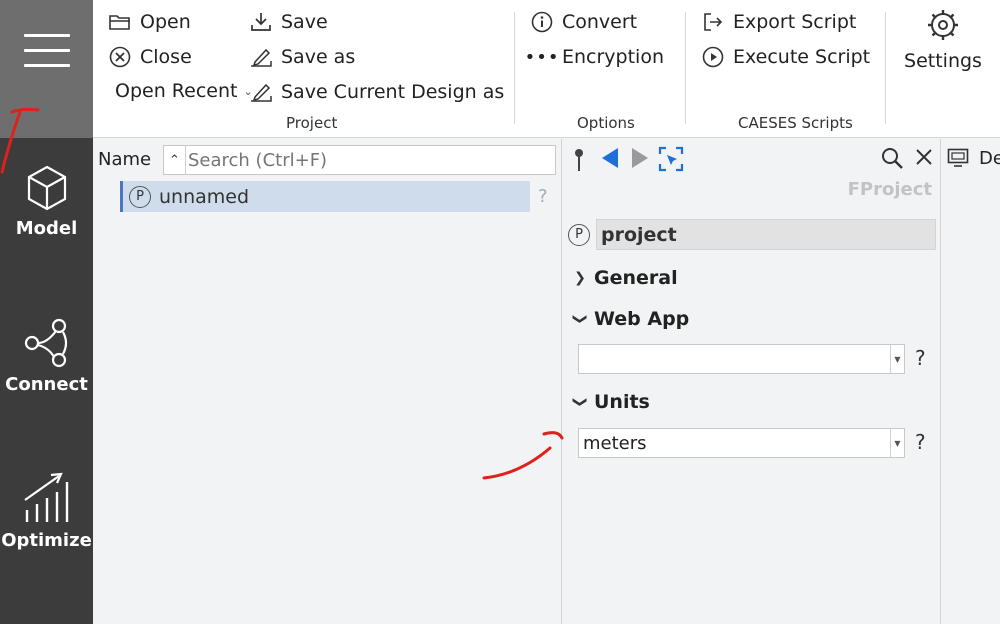  I want to click on execute-script-button: Execute Script, so click(785, 57).